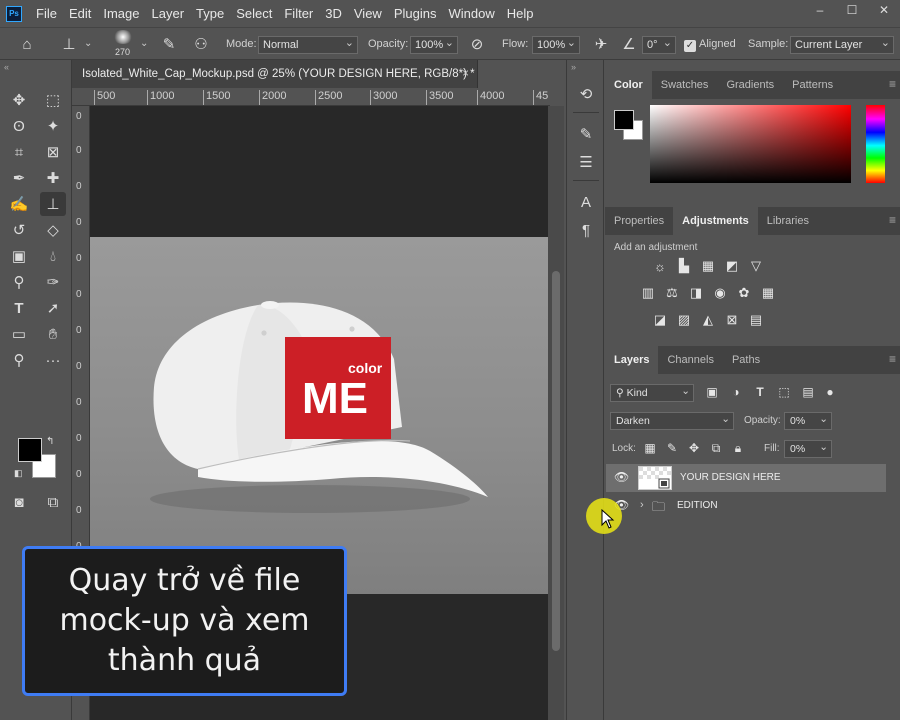 This screenshot has width=900, height=720. What do you see at coordinates (434, 45) in the screenshot?
I see `opacity-field: 100%` at bounding box center [434, 45].